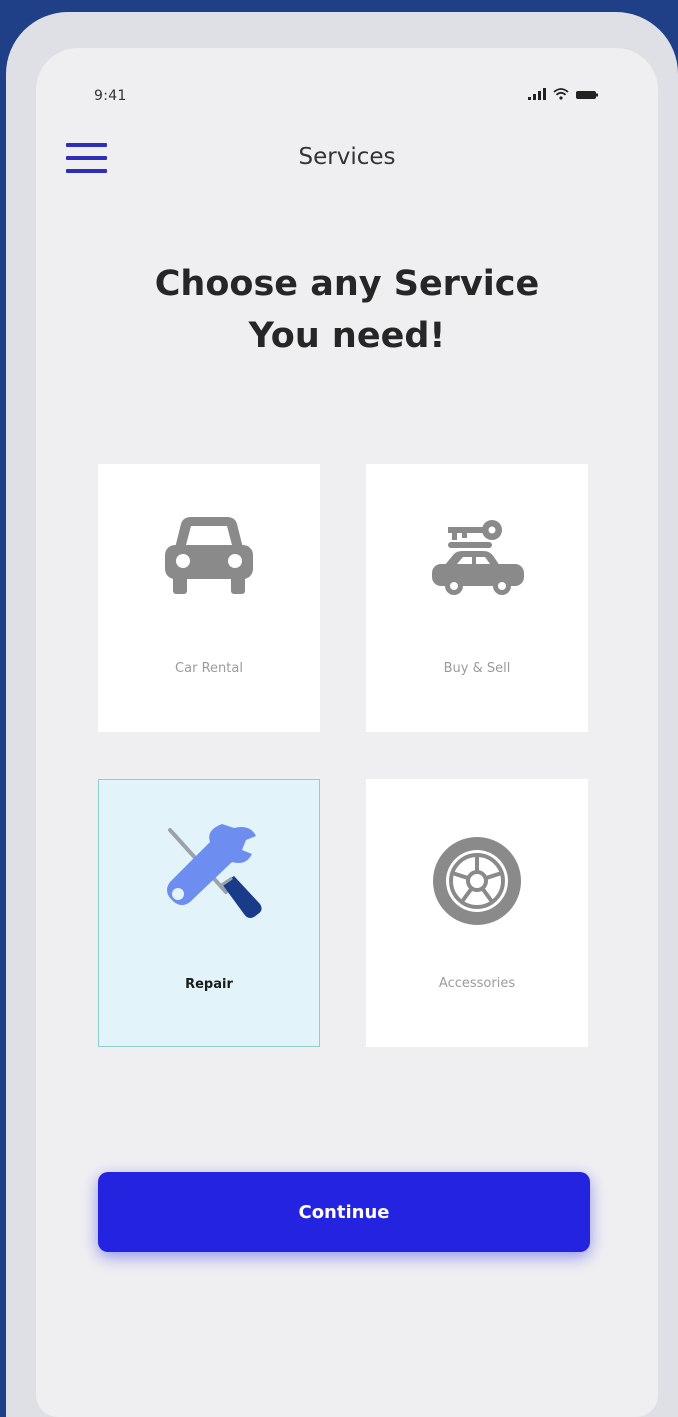 The image size is (678, 1417). Describe the element at coordinates (587, 95) in the screenshot. I see `battery-icon` at that location.